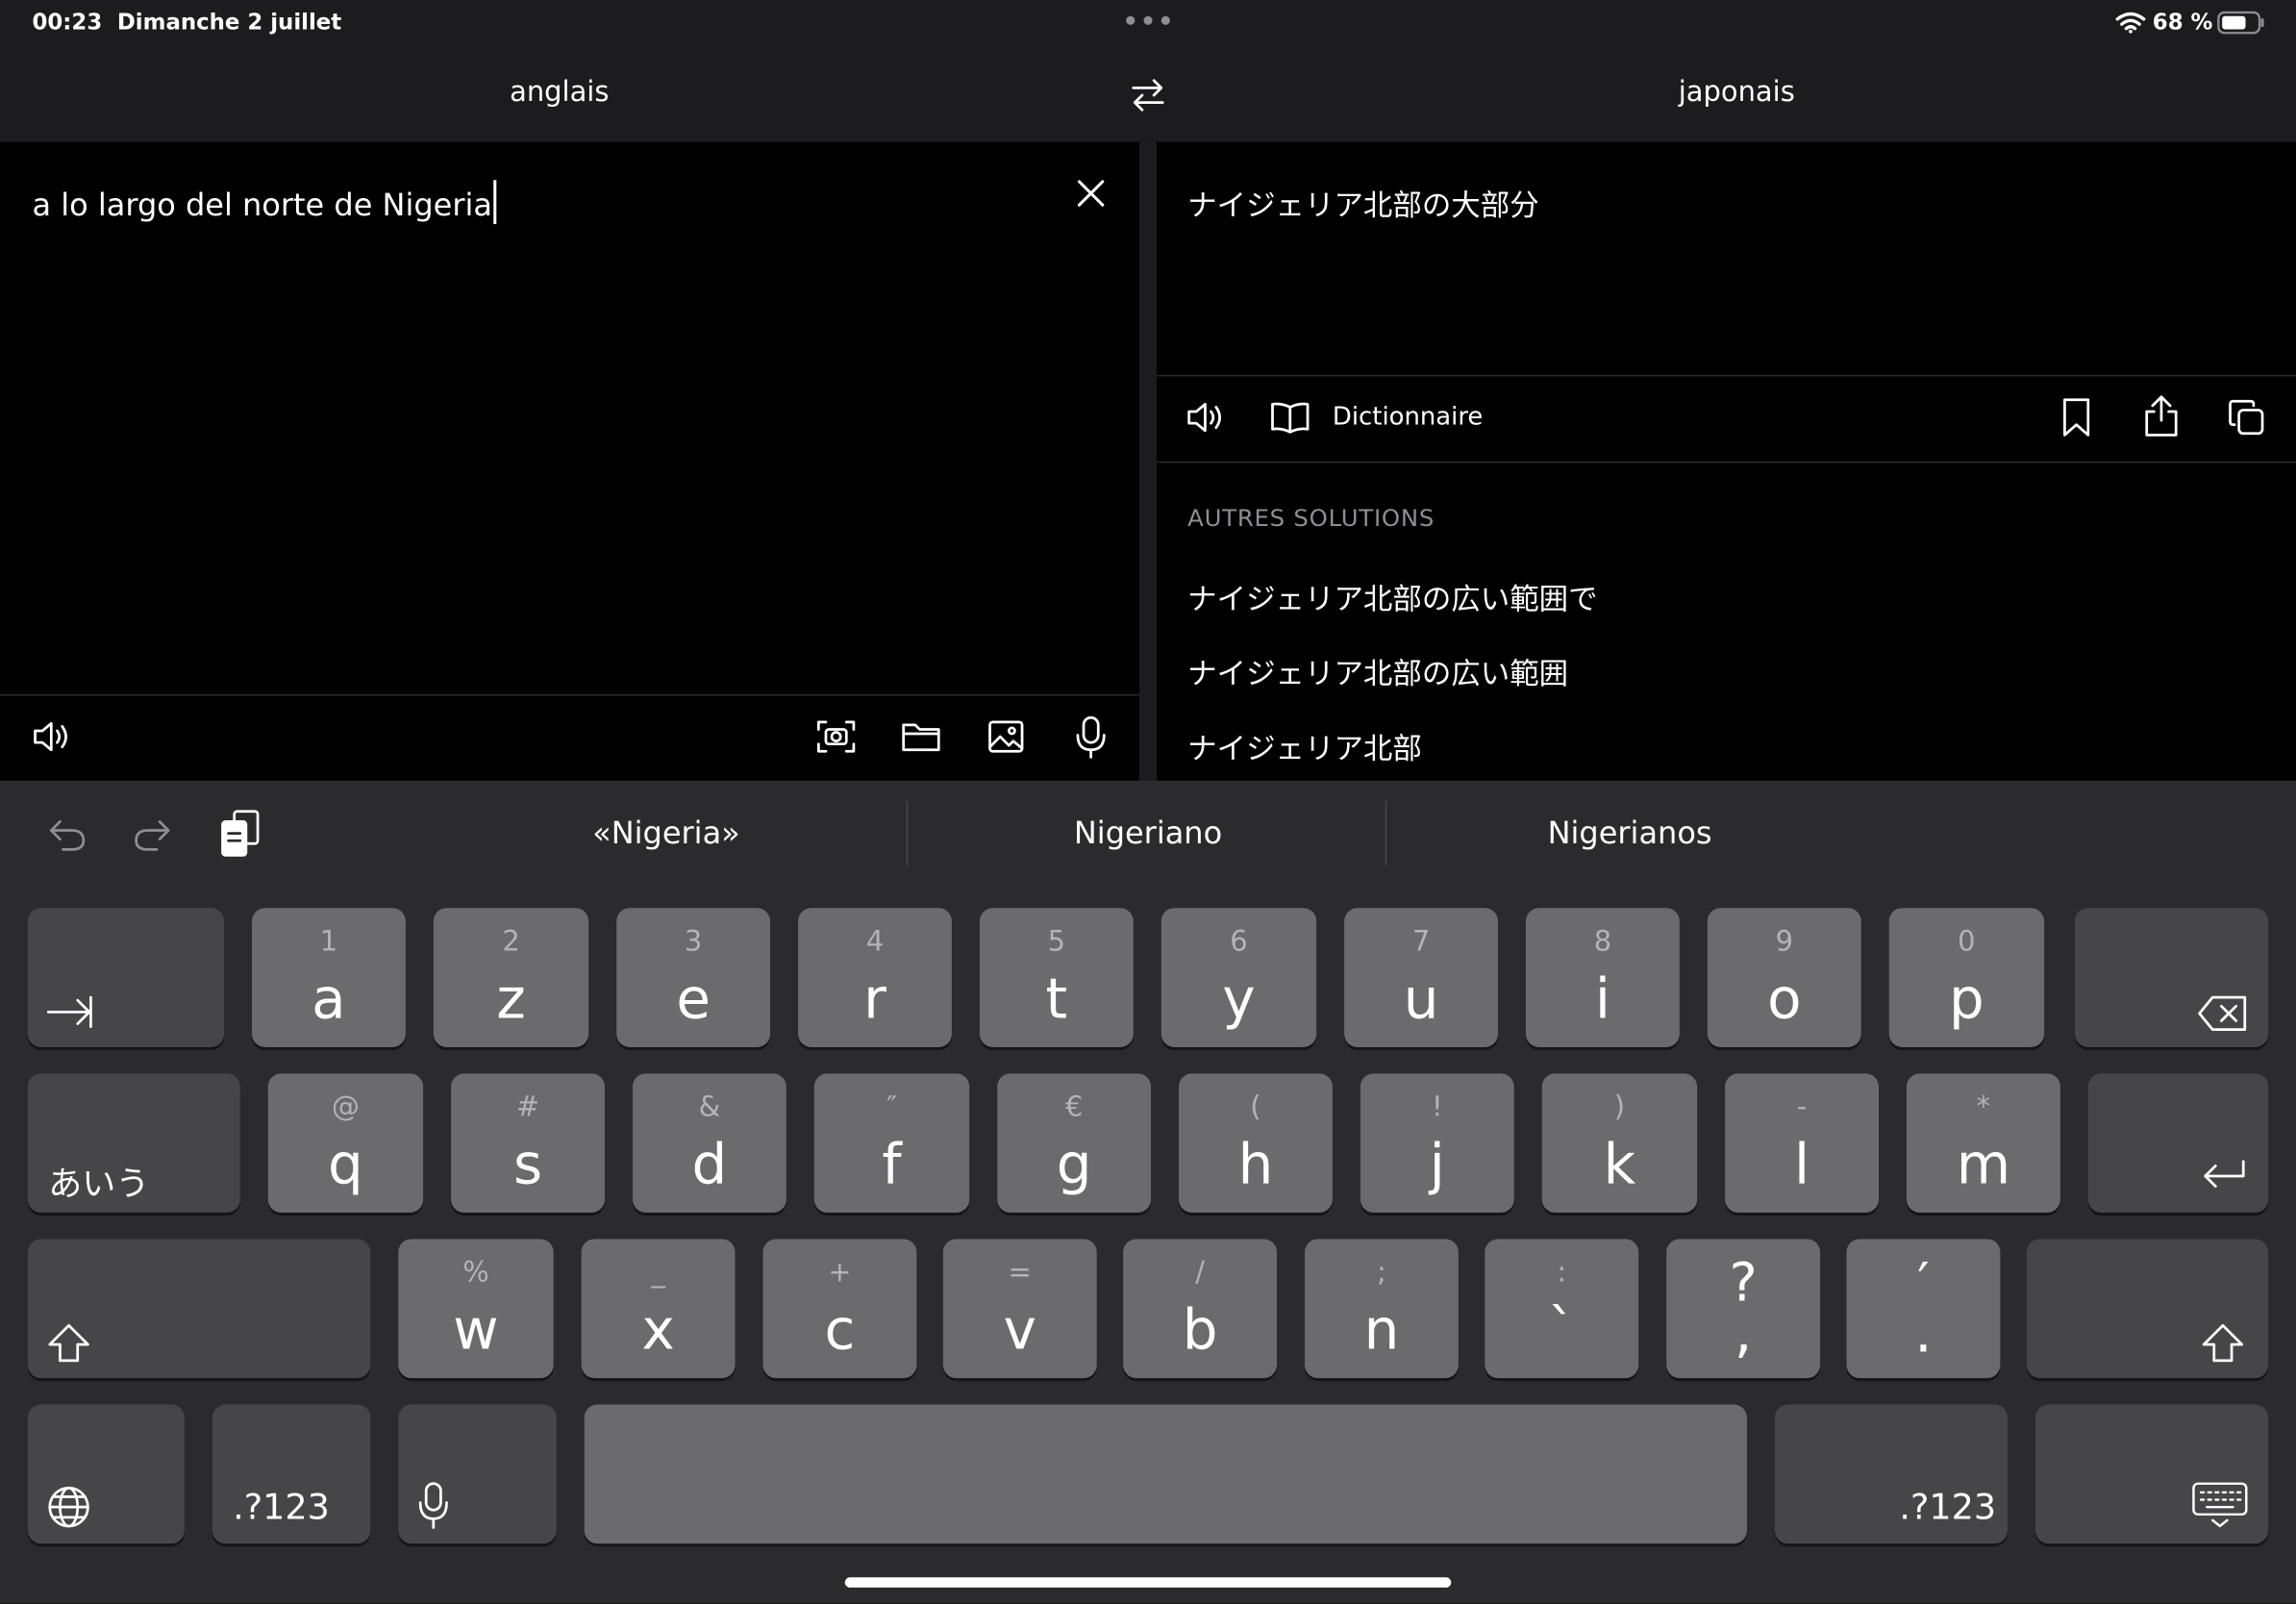 This screenshot has height=1604, width=2296. I want to click on key-j: ! j, so click(1437, 1143).